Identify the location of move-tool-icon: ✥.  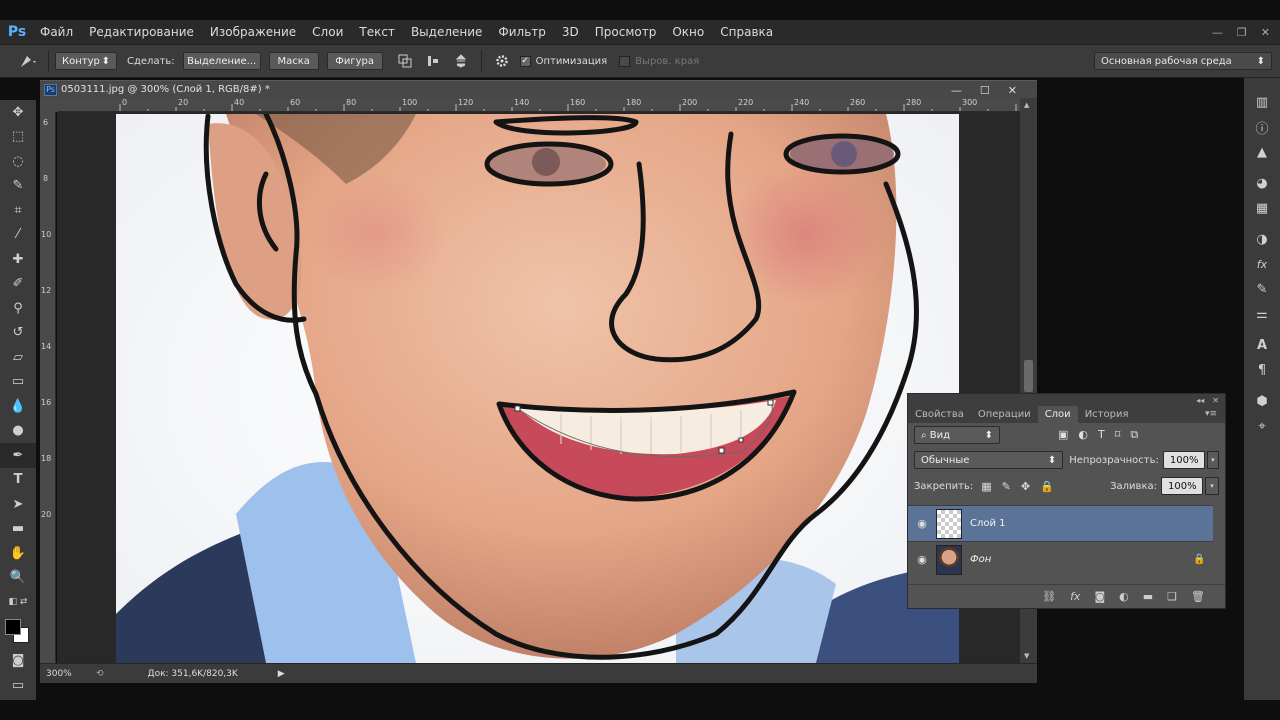
(18, 112).